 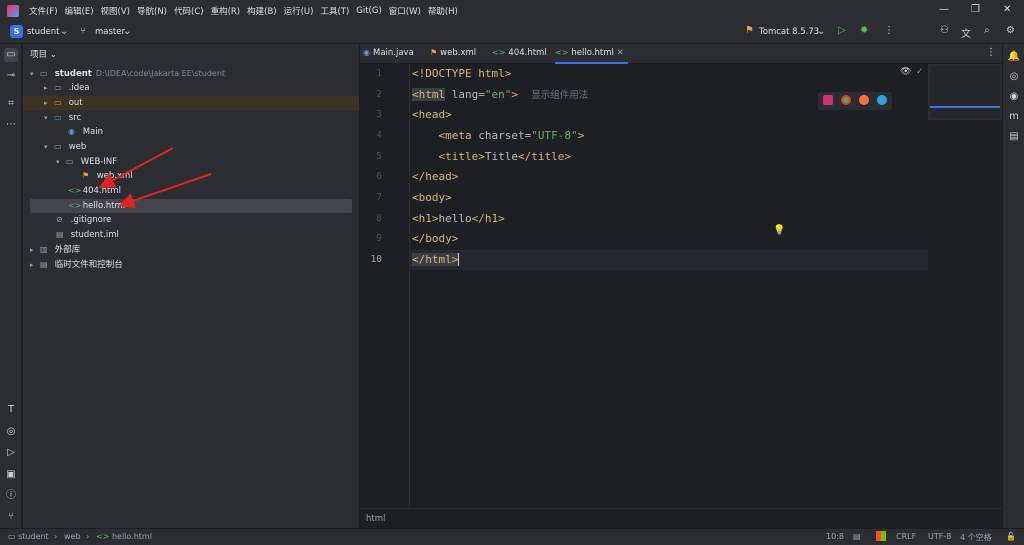 What do you see at coordinates (435, 177) in the screenshot?
I see `code-line-6: </head>` at bounding box center [435, 177].